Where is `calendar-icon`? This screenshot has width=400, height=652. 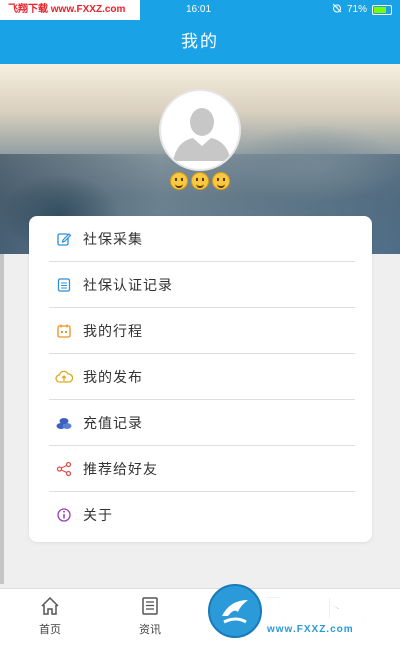 calendar-icon is located at coordinates (64, 331).